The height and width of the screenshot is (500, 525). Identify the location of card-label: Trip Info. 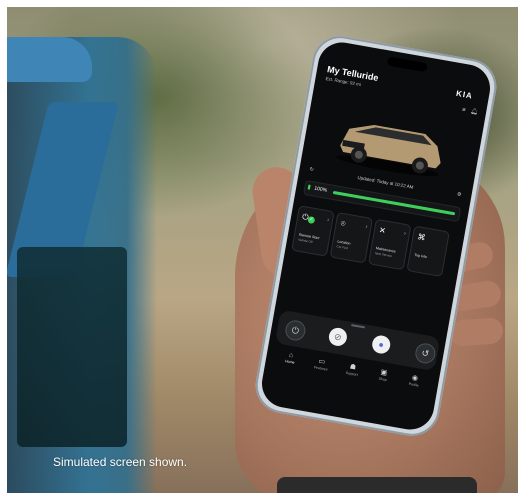
(420, 256).